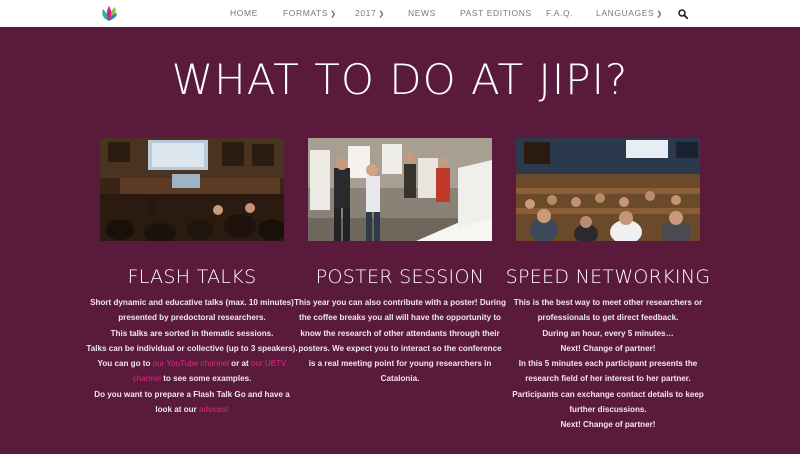  I want to click on poster-session-photo, so click(400, 189).